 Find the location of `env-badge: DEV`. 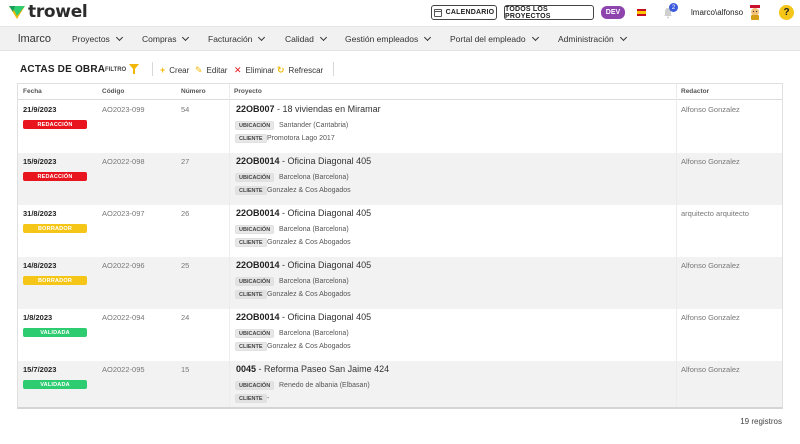

env-badge: DEV is located at coordinates (613, 12).